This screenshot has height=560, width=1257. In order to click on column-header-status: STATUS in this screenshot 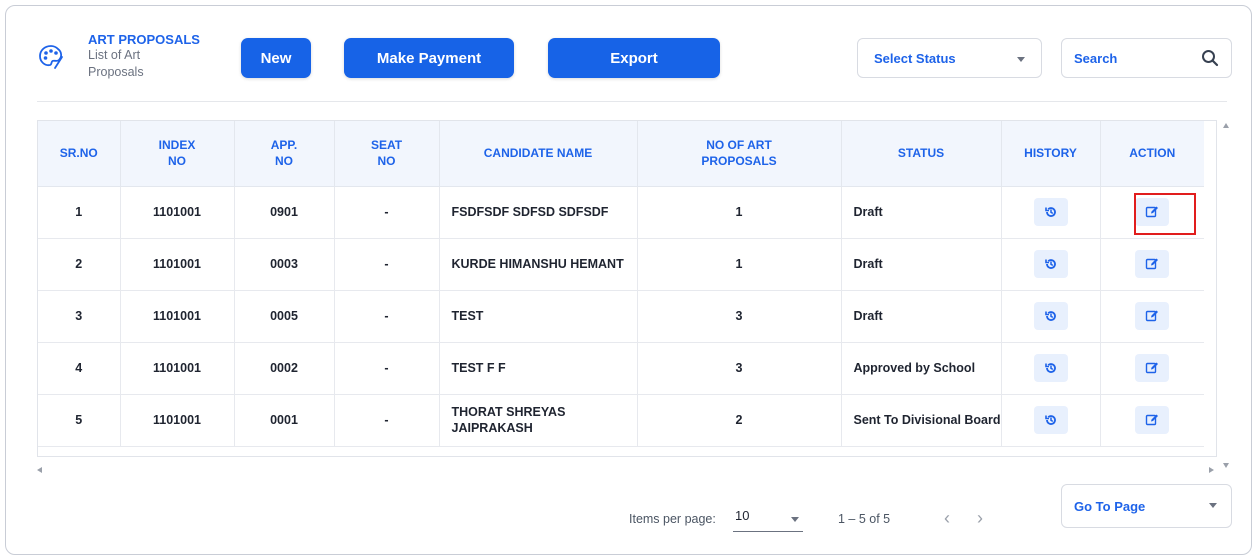, I will do `click(921, 154)`.